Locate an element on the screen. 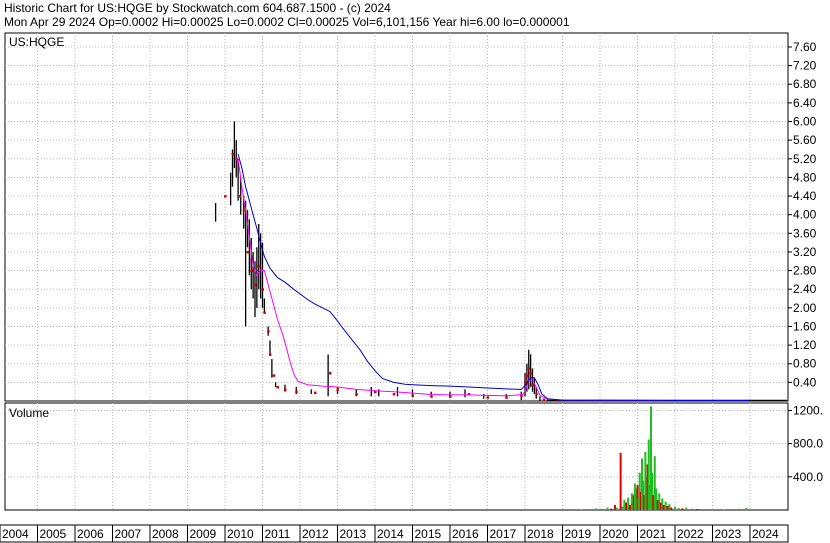 The image size is (830, 543). volume-tick-label: 800.0 is located at coordinates (808, 444).